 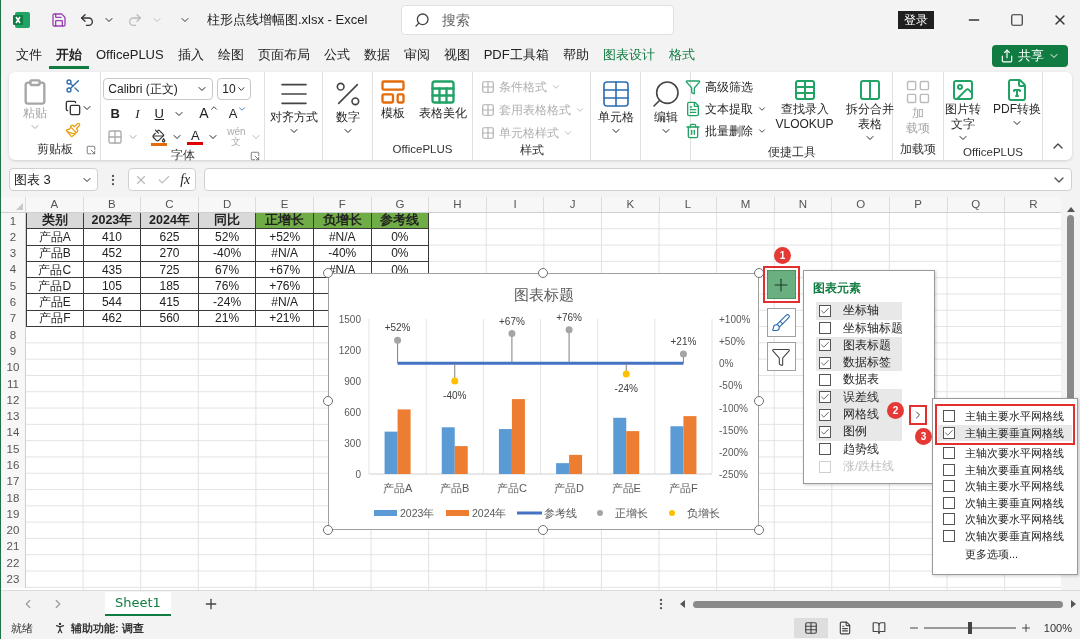 I want to click on row-header: 15, so click(x=13, y=449).